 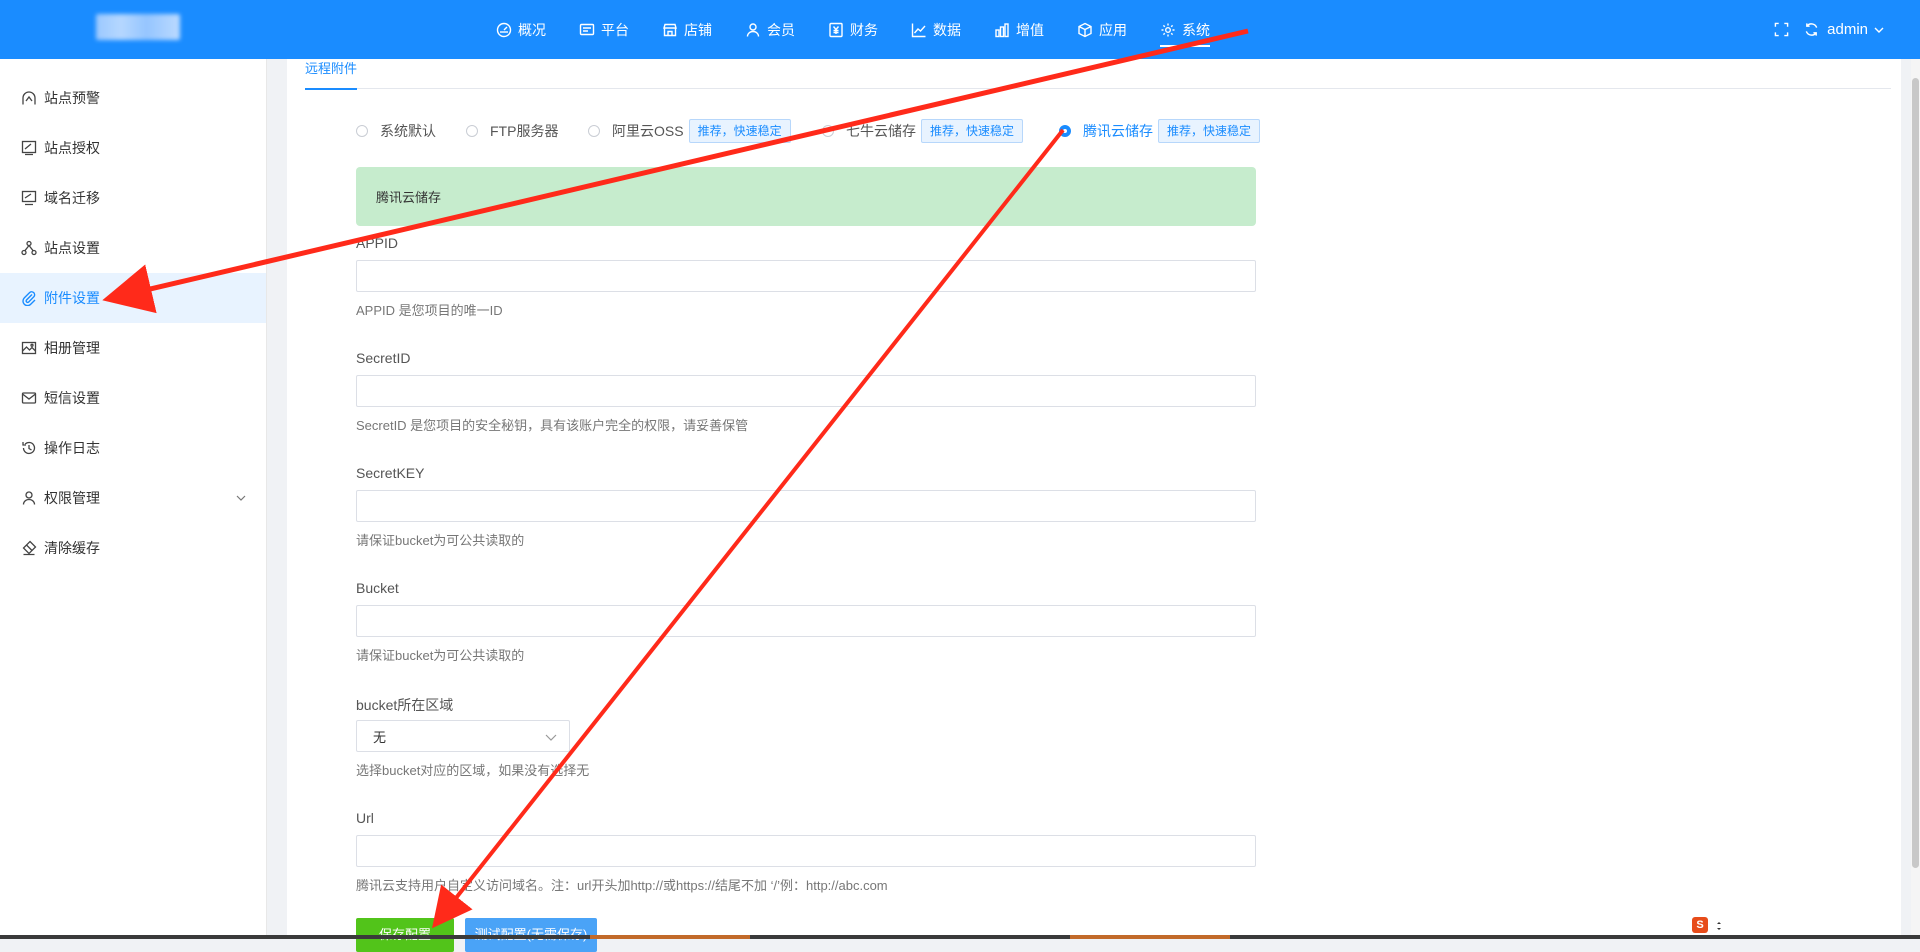 I want to click on sidebar-item-label: 附件设置, so click(x=72, y=298).